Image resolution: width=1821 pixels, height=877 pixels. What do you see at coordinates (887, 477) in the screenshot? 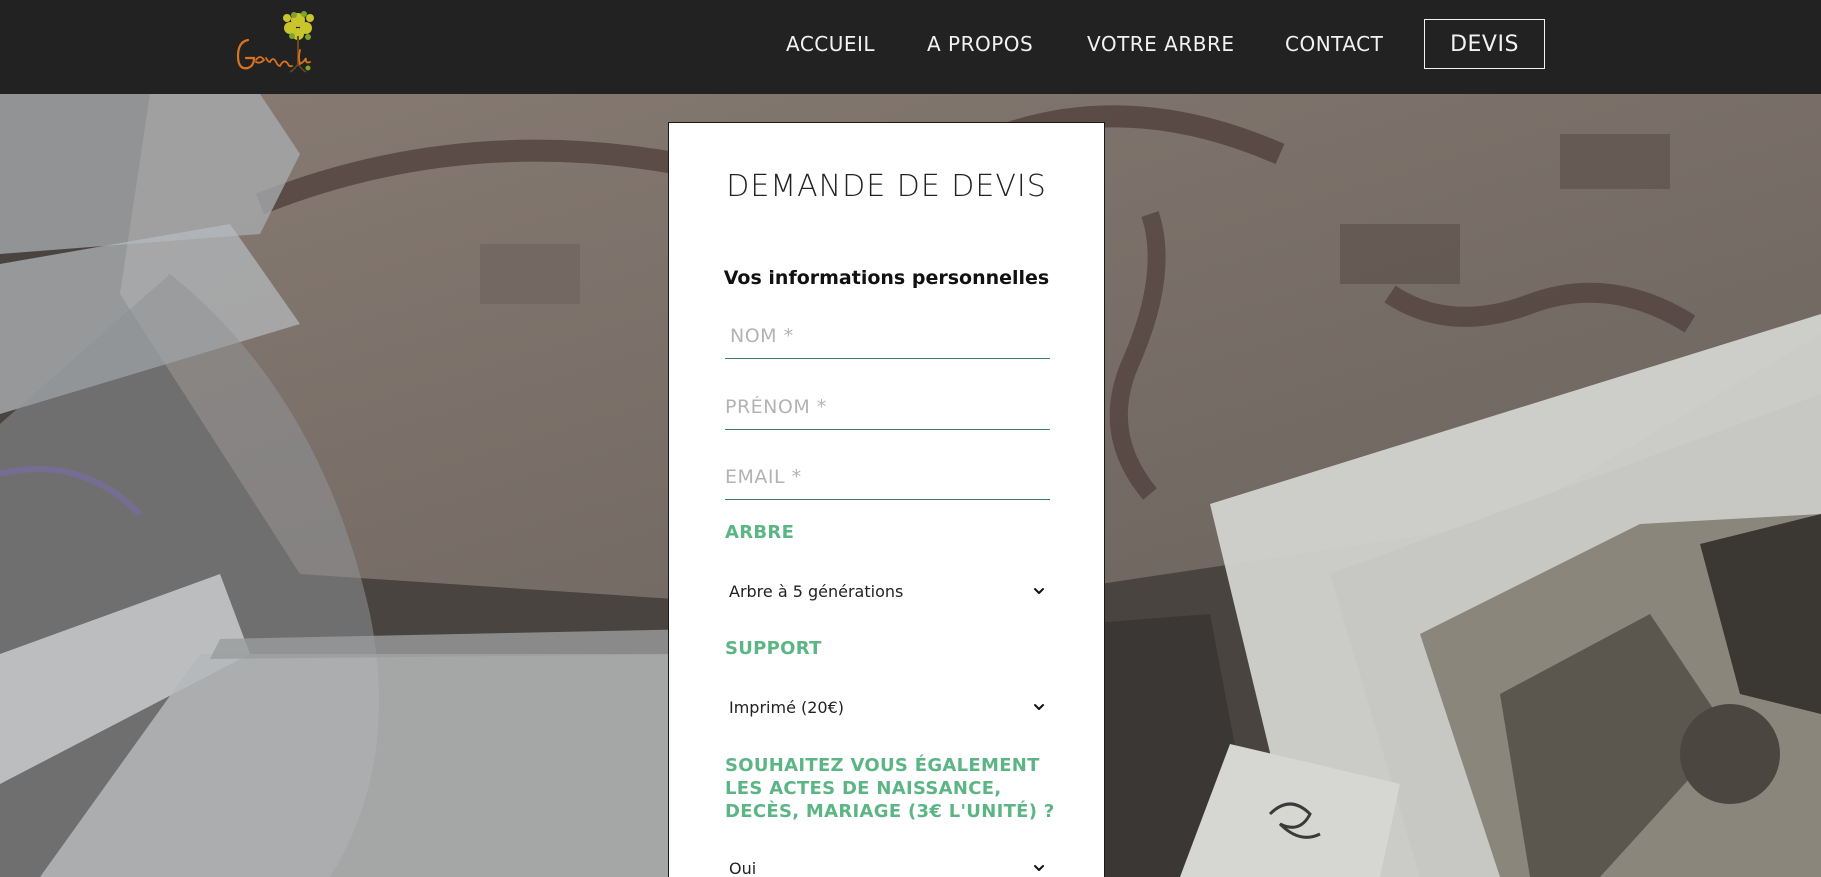
I see `email-field` at bounding box center [887, 477].